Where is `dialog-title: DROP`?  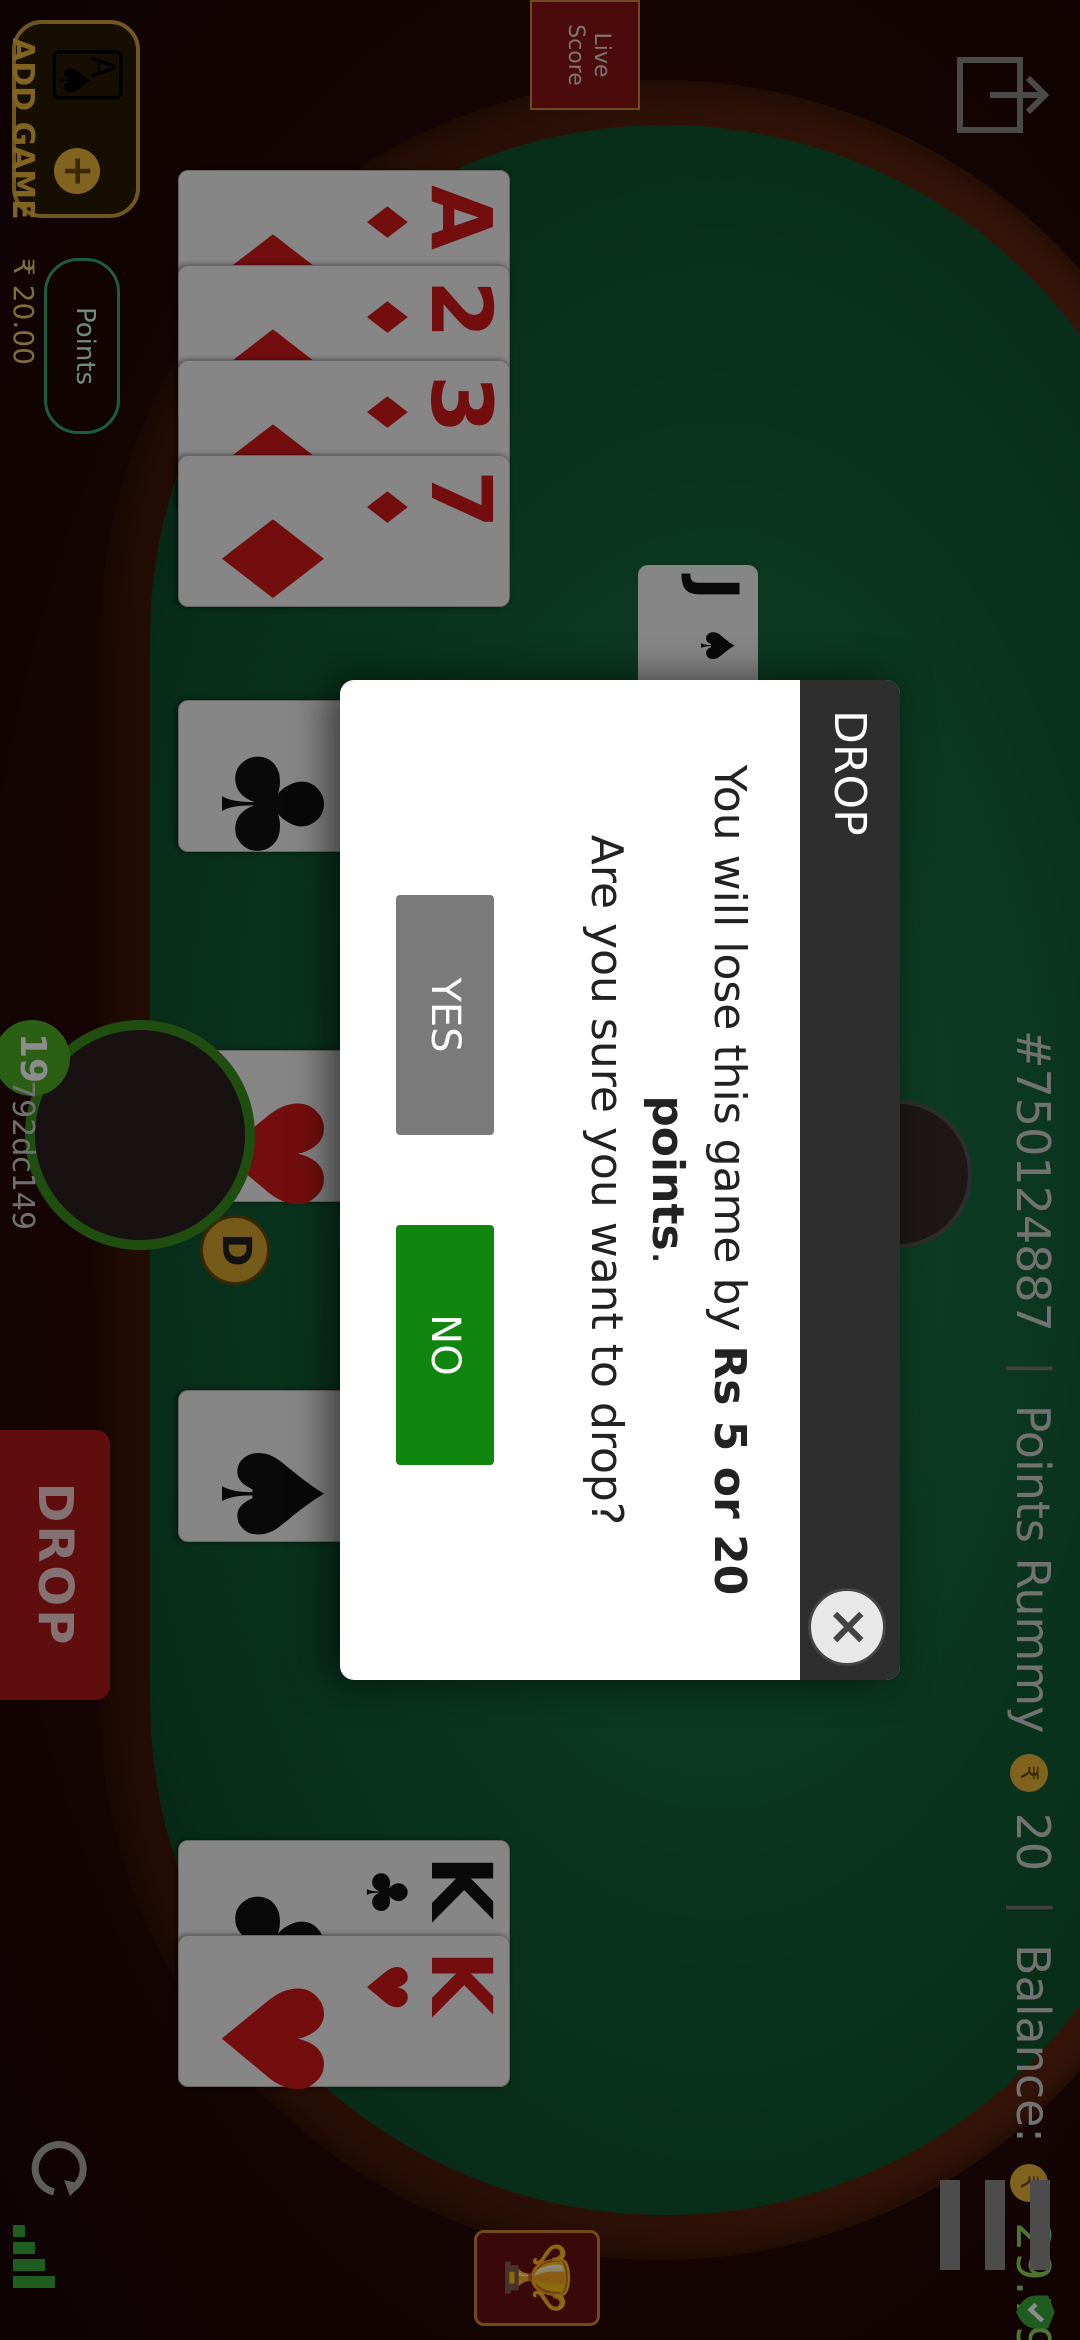 dialog-title: DROP is located at coordinates (850, 773).